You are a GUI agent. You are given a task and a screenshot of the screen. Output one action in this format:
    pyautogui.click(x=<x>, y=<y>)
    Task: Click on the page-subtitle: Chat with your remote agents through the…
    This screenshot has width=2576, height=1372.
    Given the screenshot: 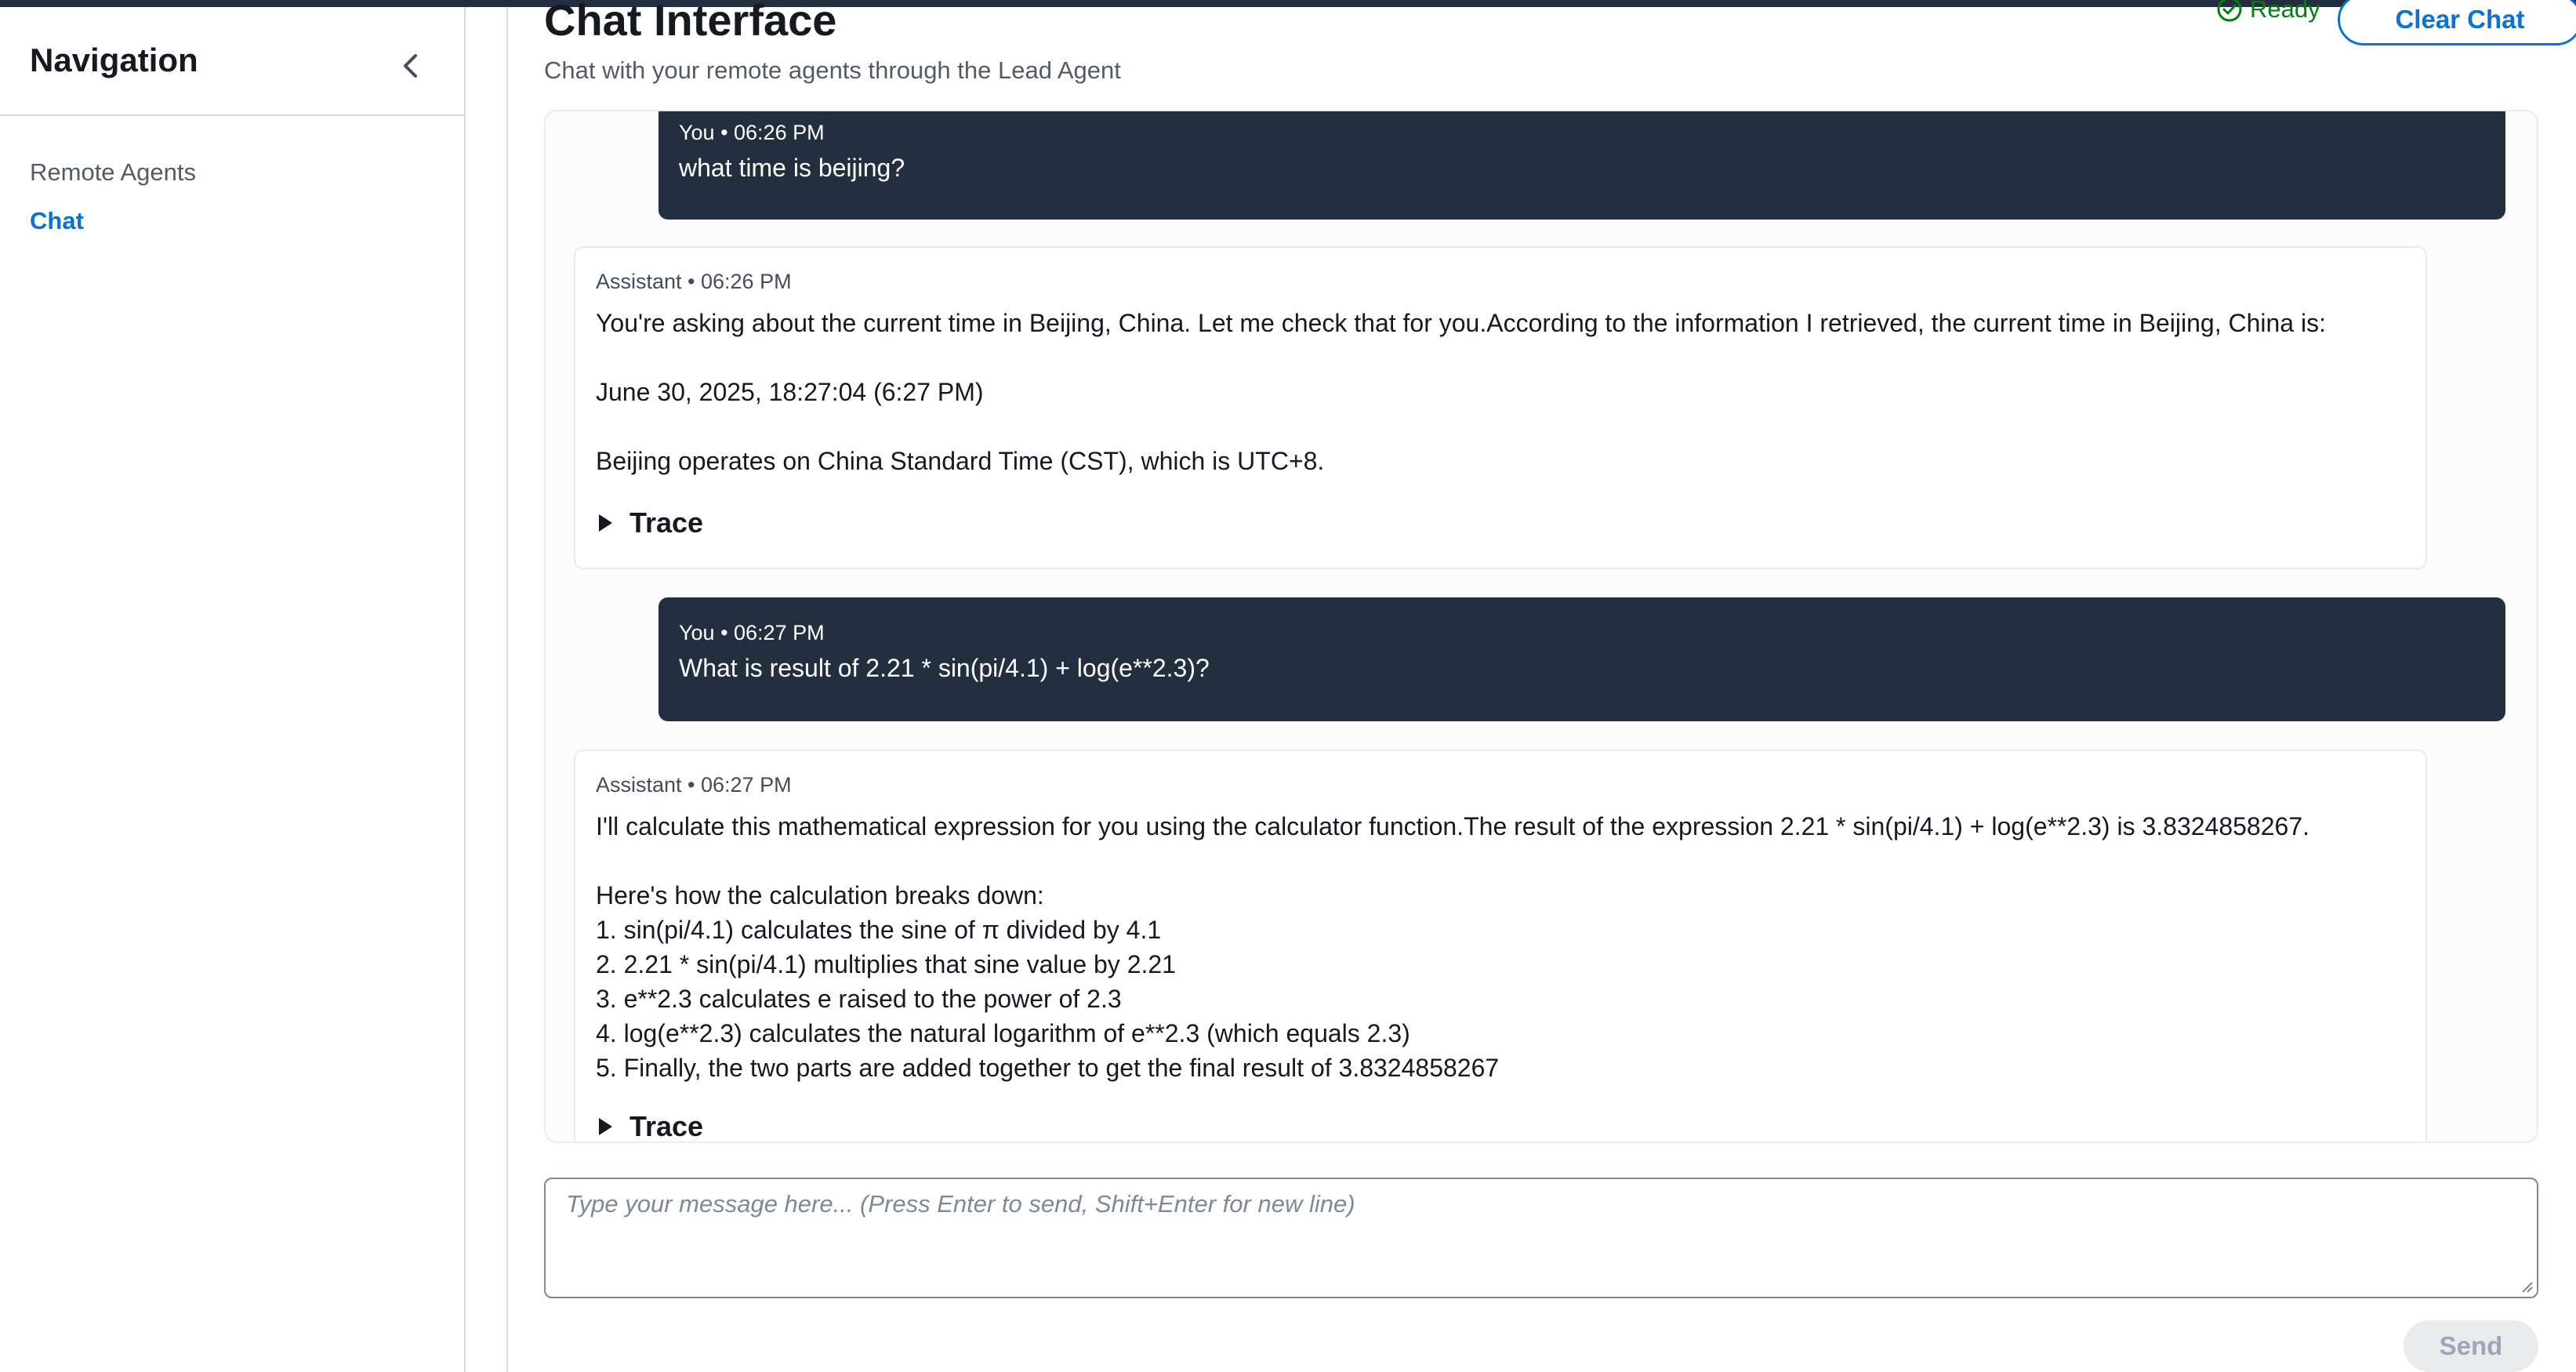 What is the action you would take?
    pyautogui.click(x=833, y=70)
    